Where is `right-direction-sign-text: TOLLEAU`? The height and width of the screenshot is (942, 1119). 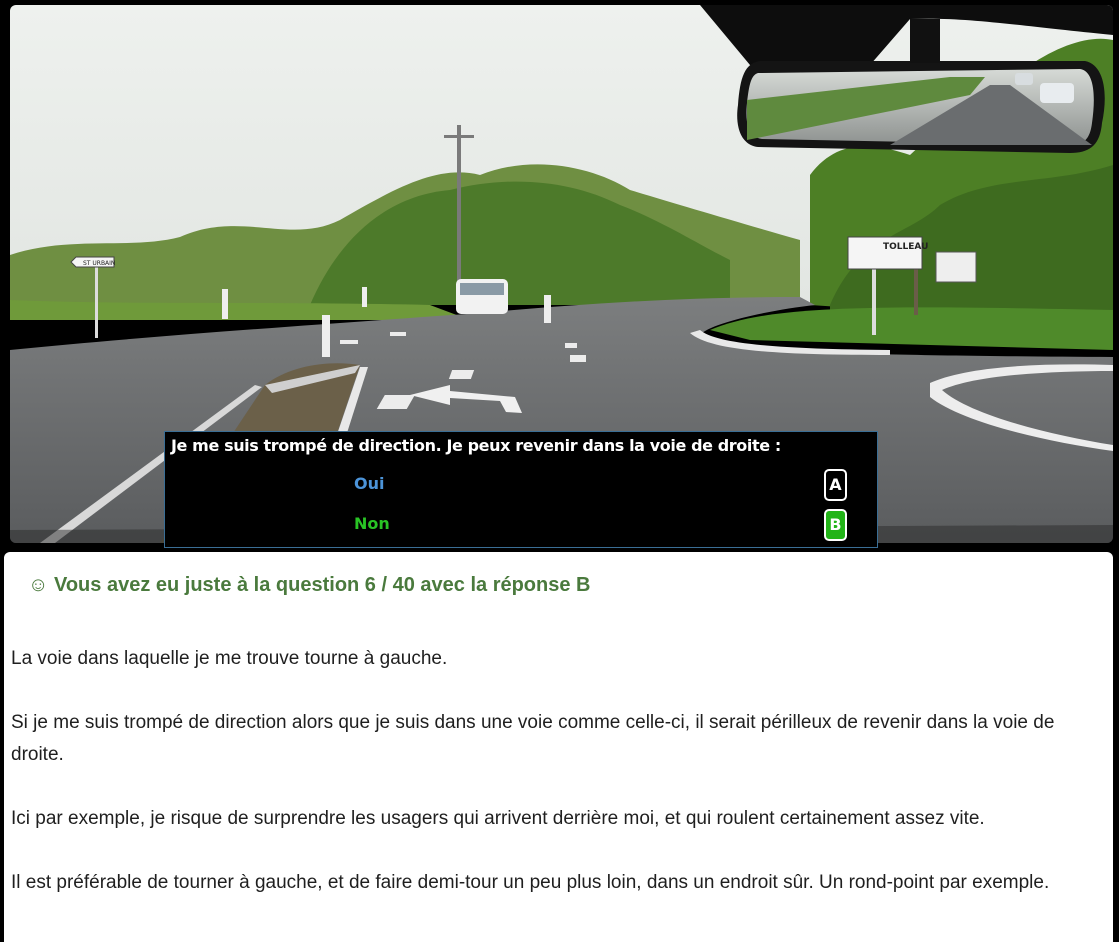
right-direction-sign-text: TOLLEAU is located at coordinates (905, 247).